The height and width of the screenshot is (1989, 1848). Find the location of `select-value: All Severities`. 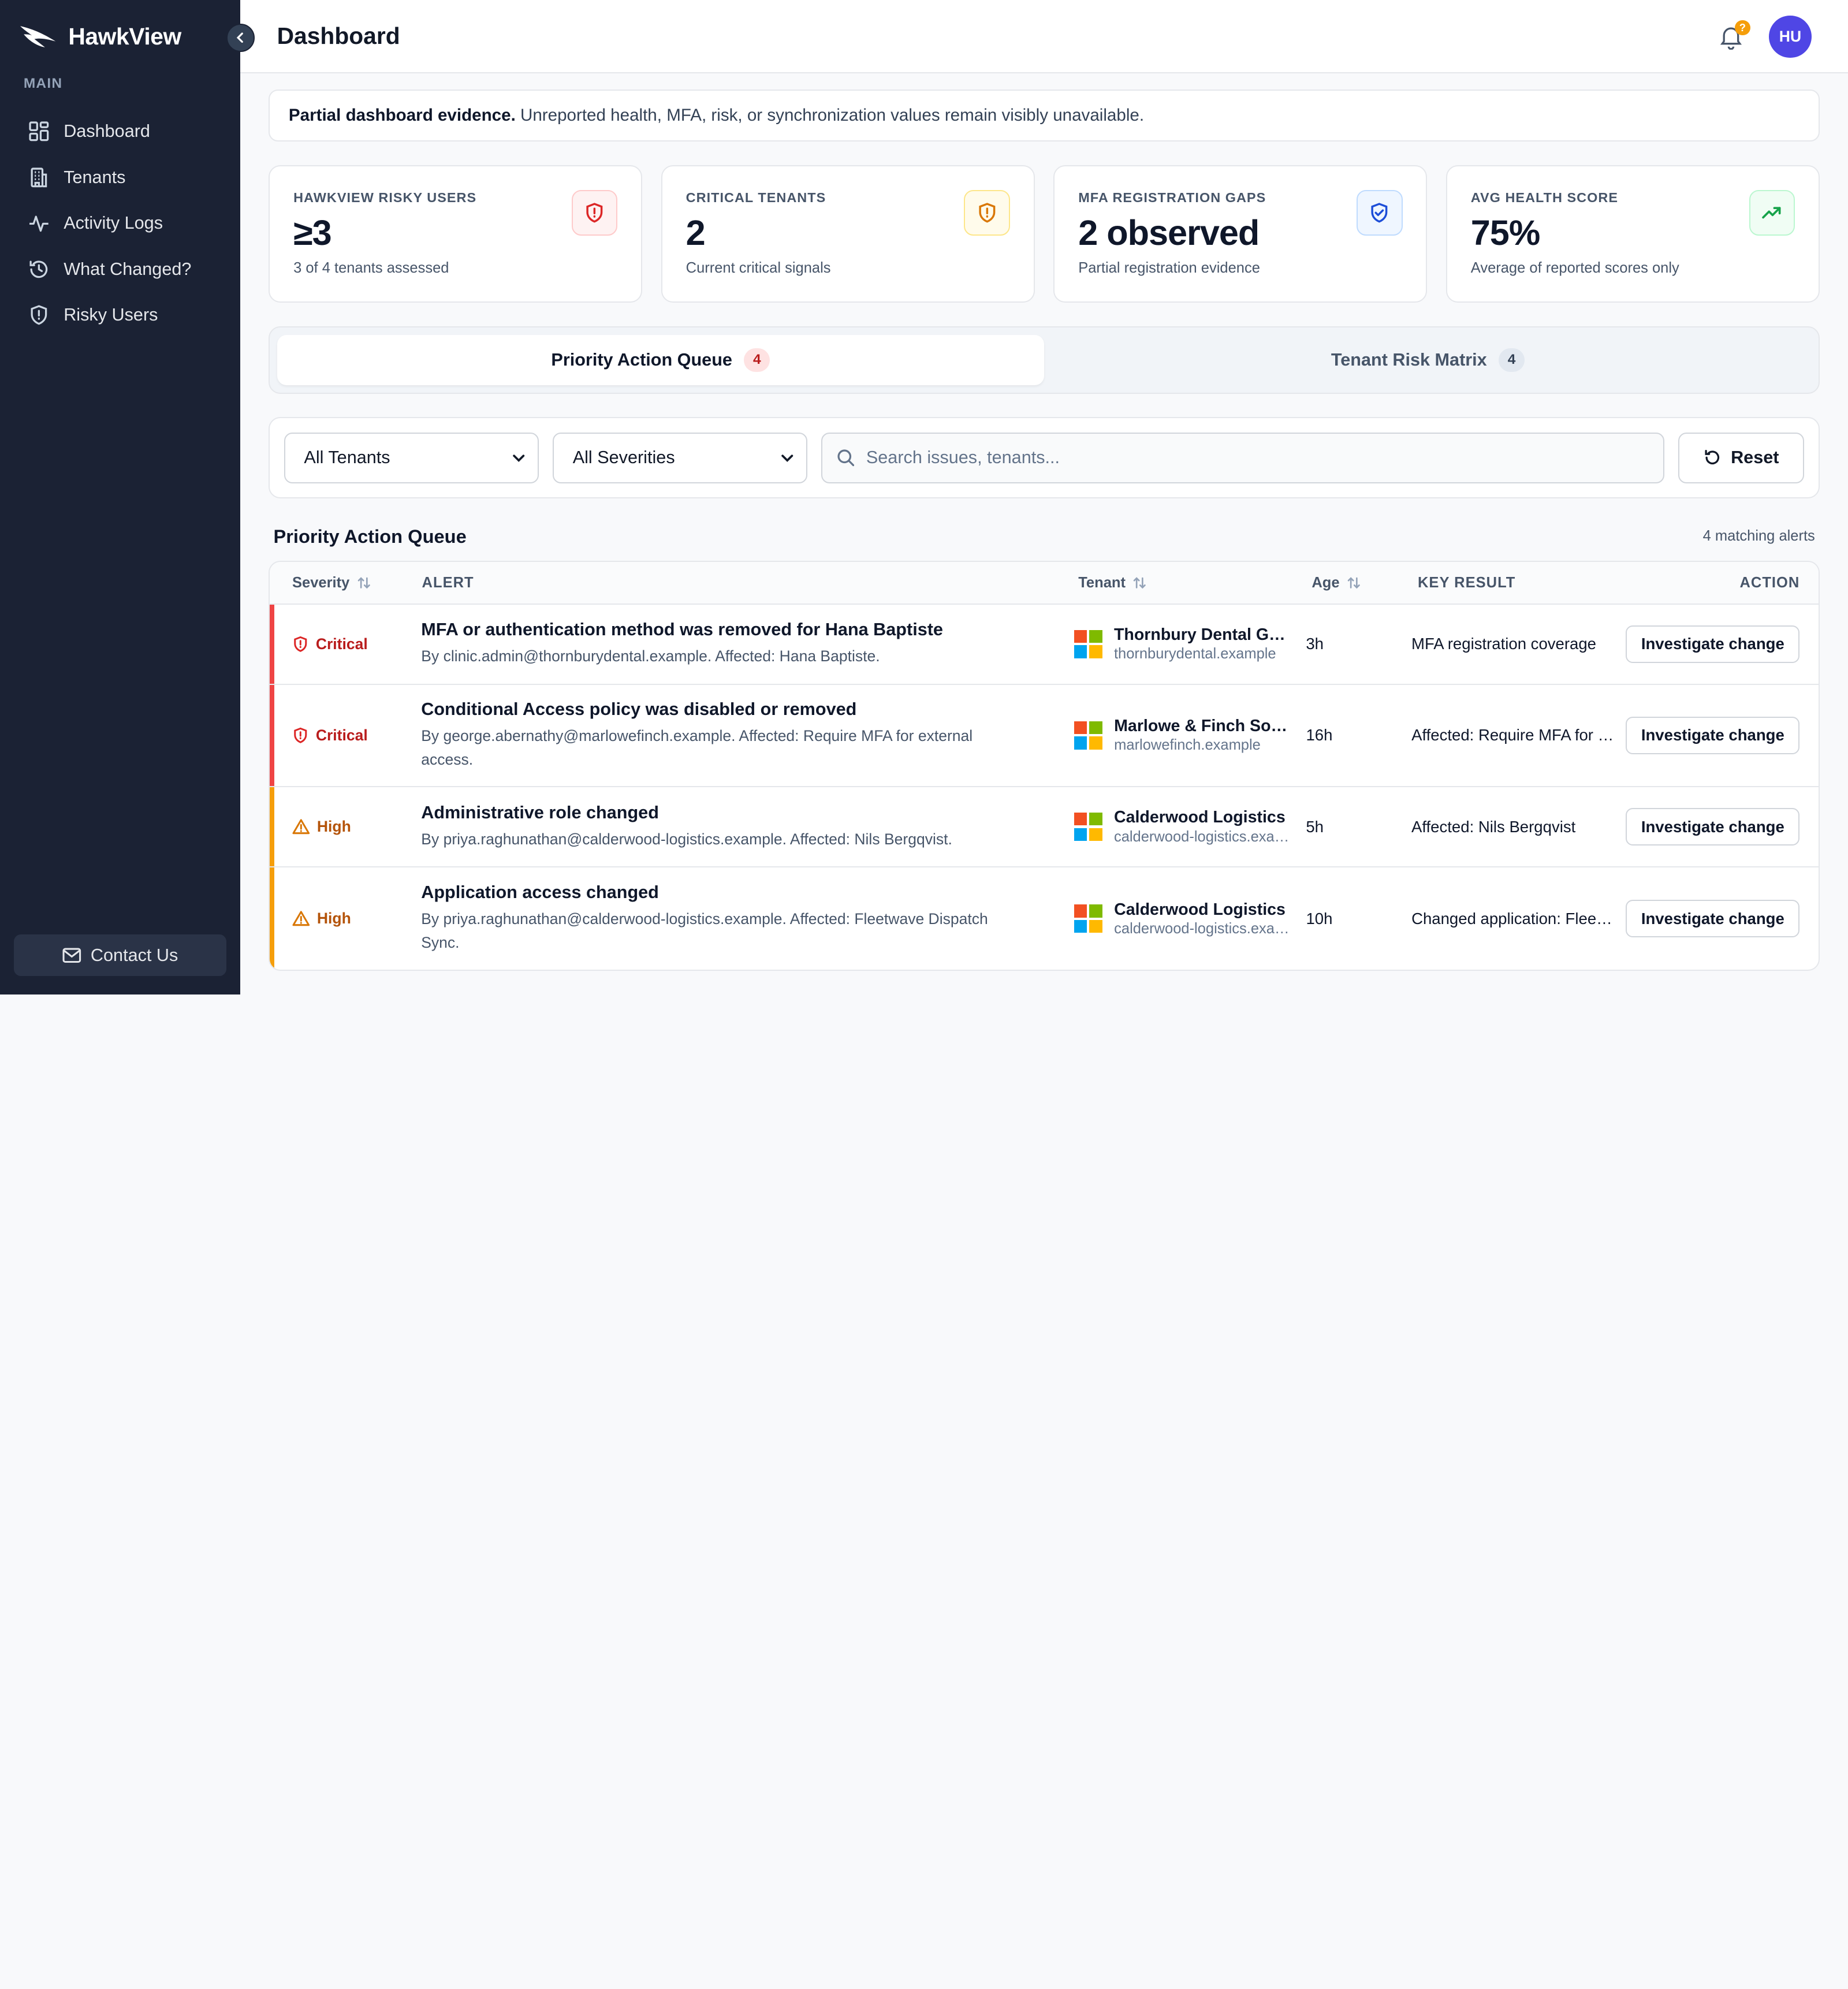

select-value: All Severities is located at coordinates (623, 458).